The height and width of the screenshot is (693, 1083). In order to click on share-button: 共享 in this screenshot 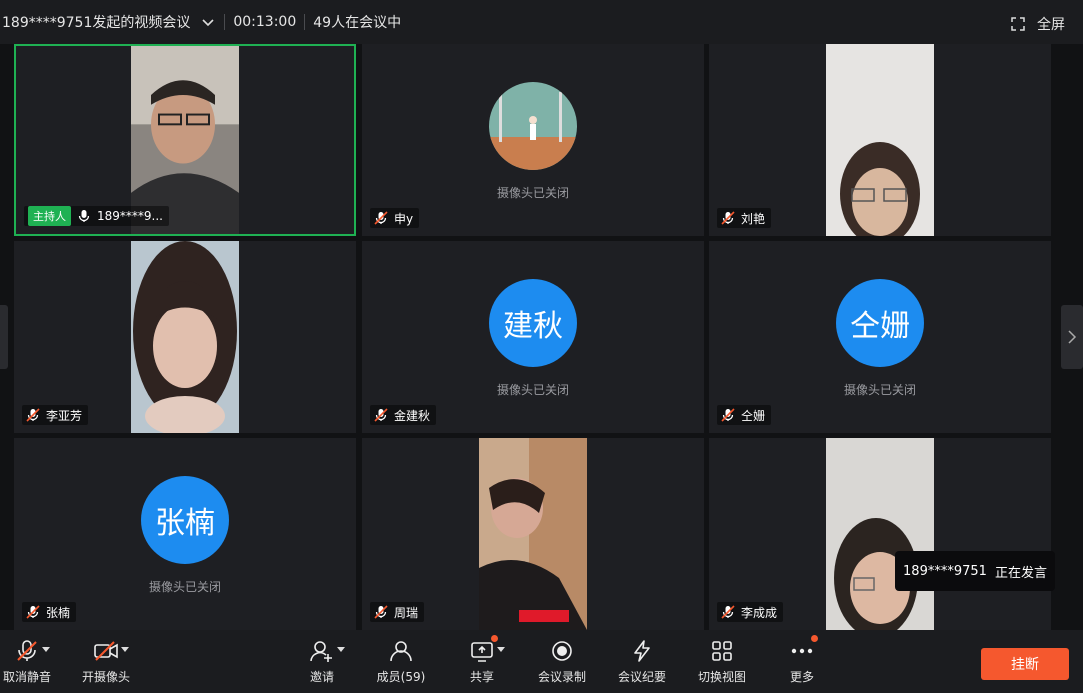, I will do `click(482, 660)`.